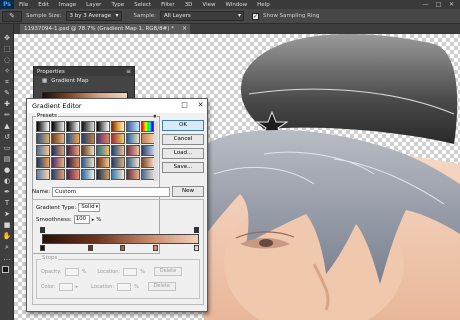 The height and width of the screenshot is (320, 460). What do you see at coordinates (208, 5) in the screenshot?
I see `menu-view: View` at bounding box center [208, 5].